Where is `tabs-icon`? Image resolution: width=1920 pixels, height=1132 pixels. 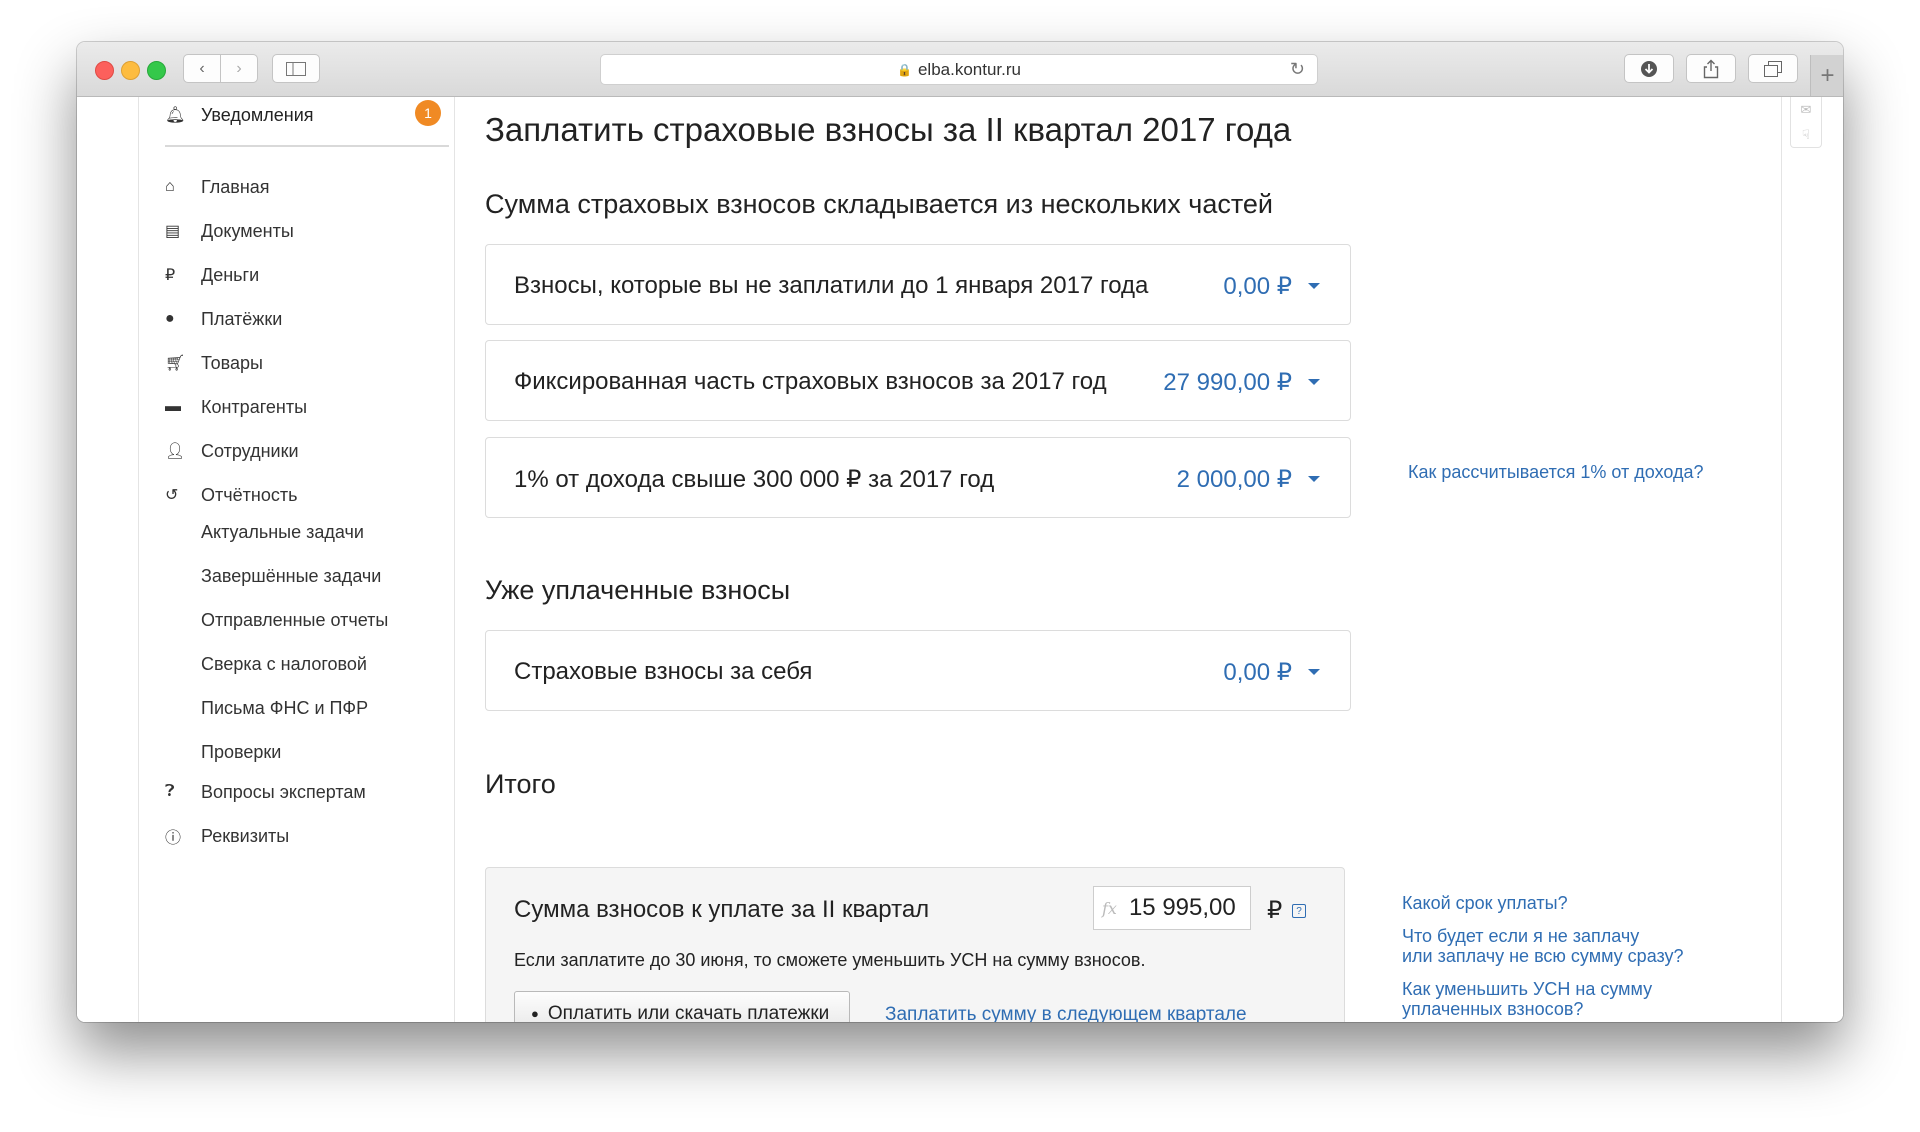
tabs-icon is located at coordinates (1773, 68).